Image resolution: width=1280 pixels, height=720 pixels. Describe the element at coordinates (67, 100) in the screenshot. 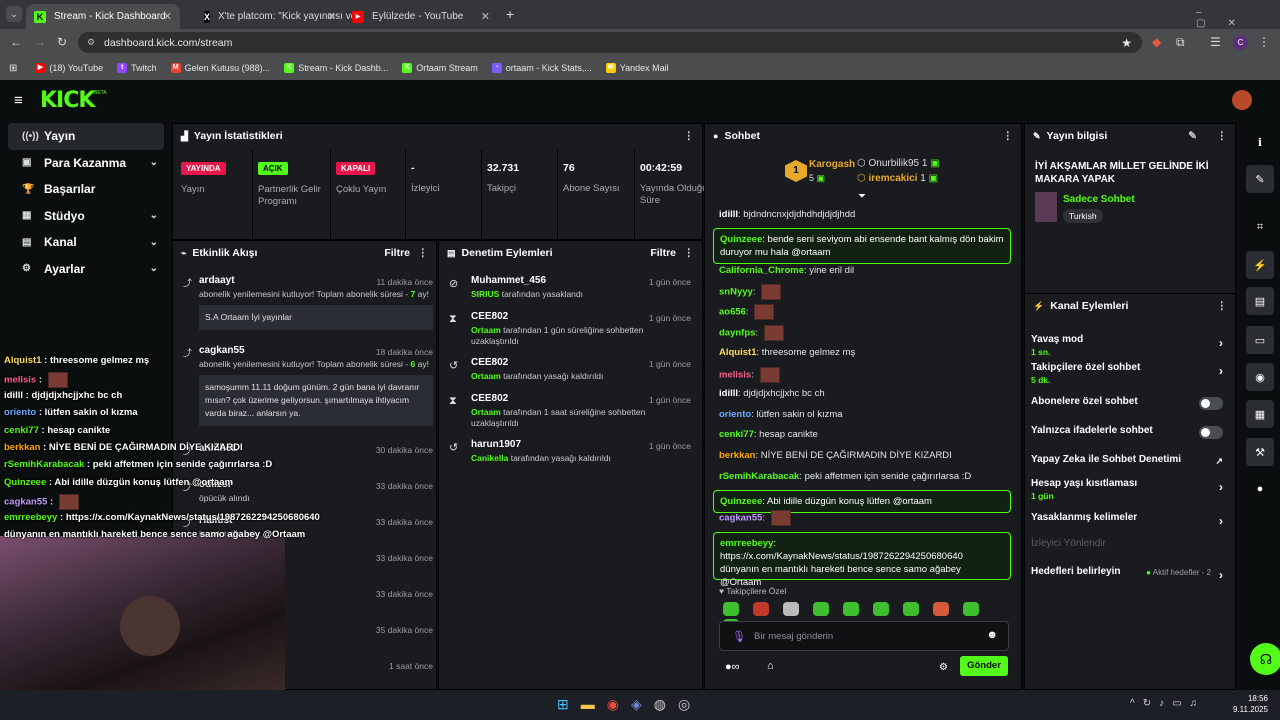

I see `kick-logo: KICK` at that location.